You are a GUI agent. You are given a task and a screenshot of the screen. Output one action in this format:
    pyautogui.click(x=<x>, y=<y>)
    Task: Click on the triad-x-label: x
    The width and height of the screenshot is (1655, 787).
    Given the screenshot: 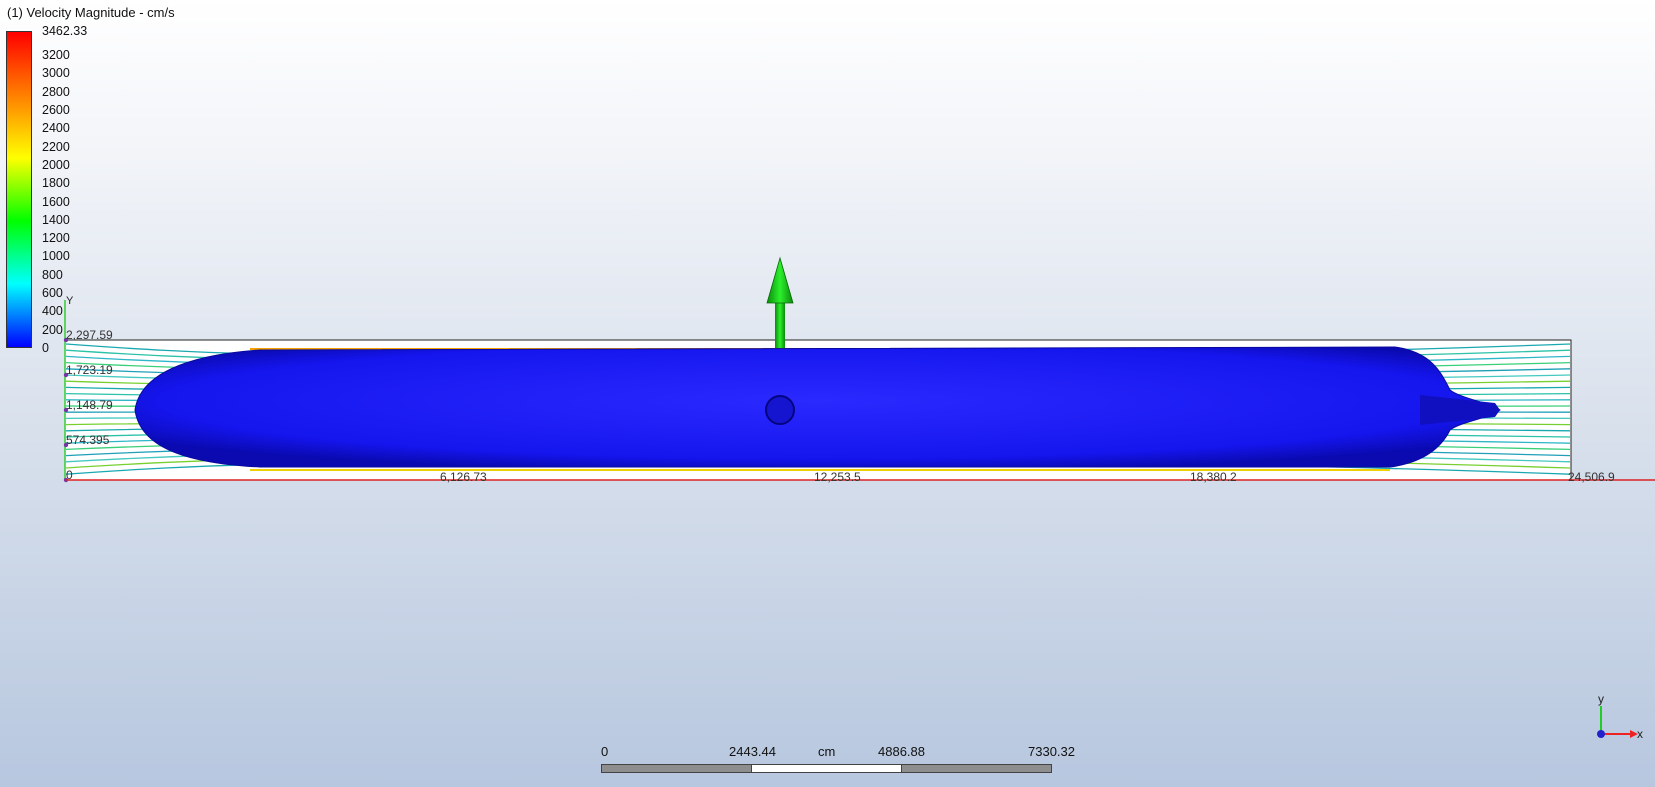 What is the action you would take?
    pyautogui.click(x=1640, y=734)
    